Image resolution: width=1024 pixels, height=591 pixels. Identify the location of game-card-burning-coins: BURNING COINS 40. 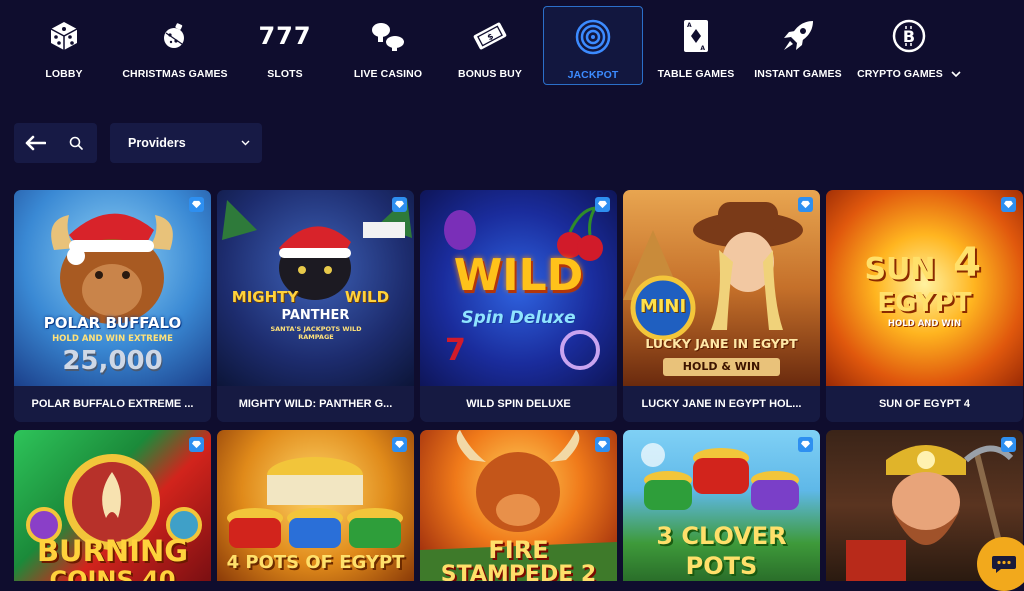
(112, 505).